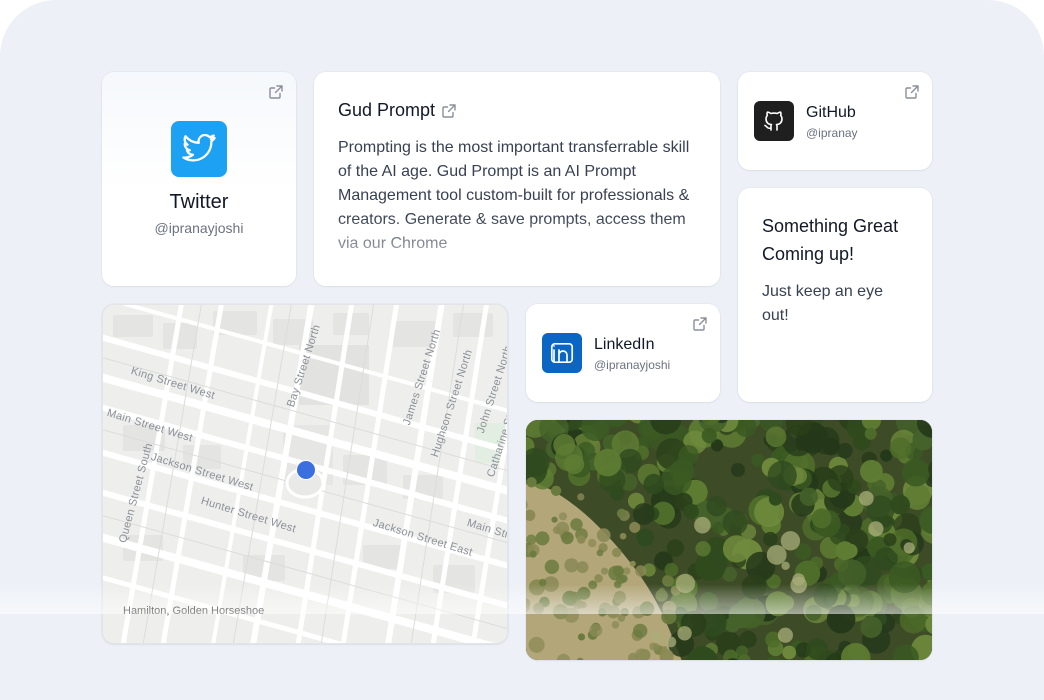 The width and height of the screenshot is (1044, 700). Describe the element at coordinates (199, 202) in the screenshot. I see `twitter-name: Twitter` at that location.